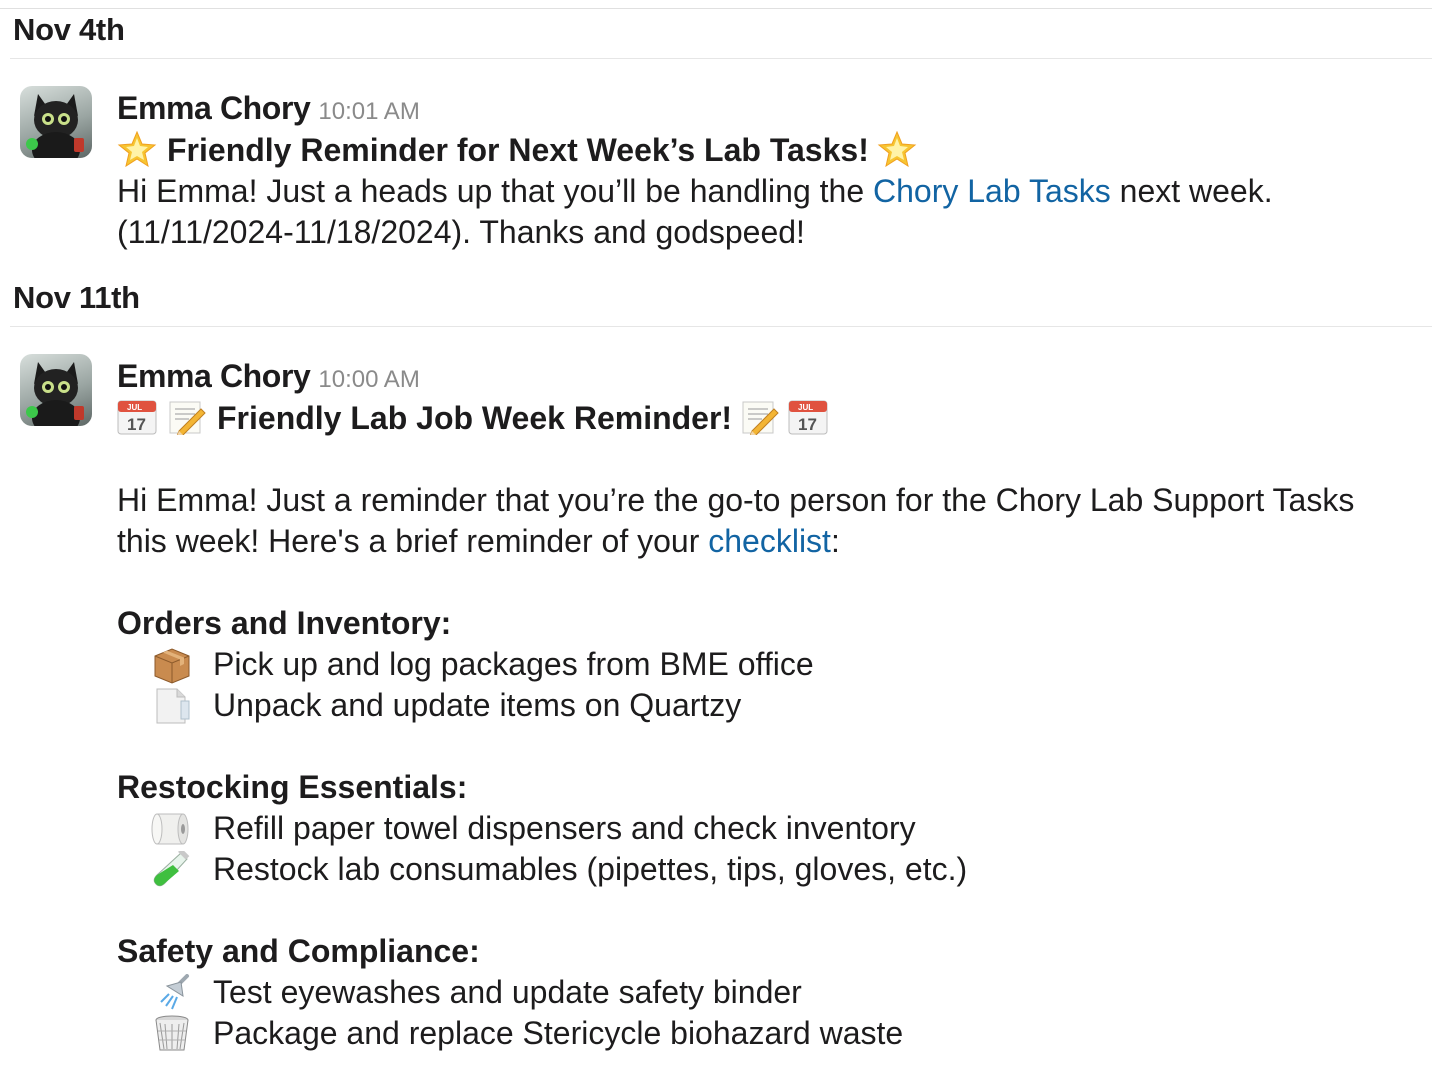 The image size is (1432, 1088). What do you see at coordinates (76, 297) in the screenshot?
I see `date-heading: Nov 11th` at bounding box center [76, 297].